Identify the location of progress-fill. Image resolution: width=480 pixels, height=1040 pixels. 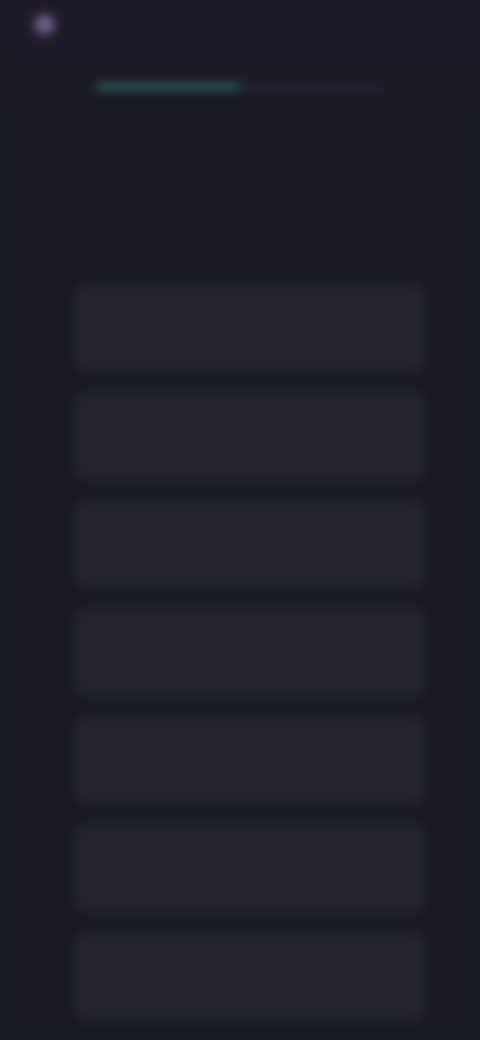
(168, 87).